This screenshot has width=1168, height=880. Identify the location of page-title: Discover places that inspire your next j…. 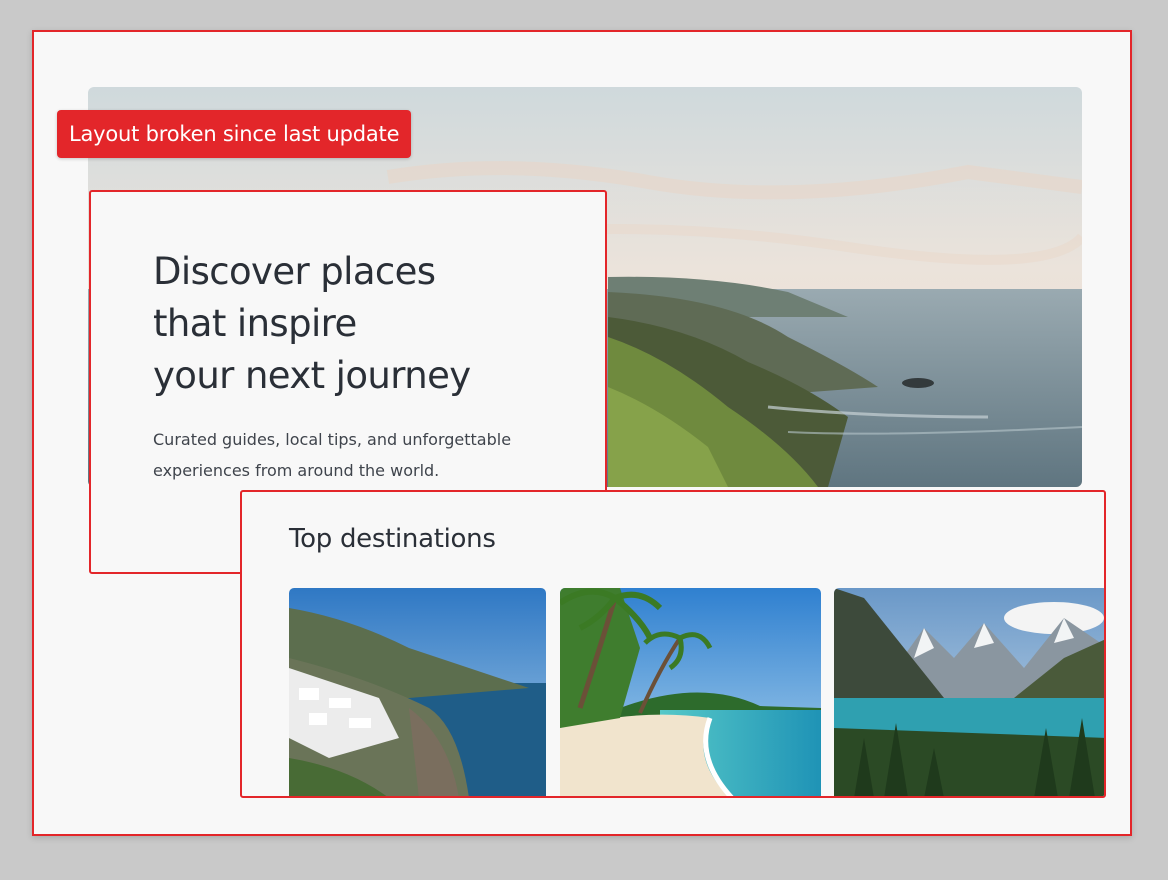
(363, 324).